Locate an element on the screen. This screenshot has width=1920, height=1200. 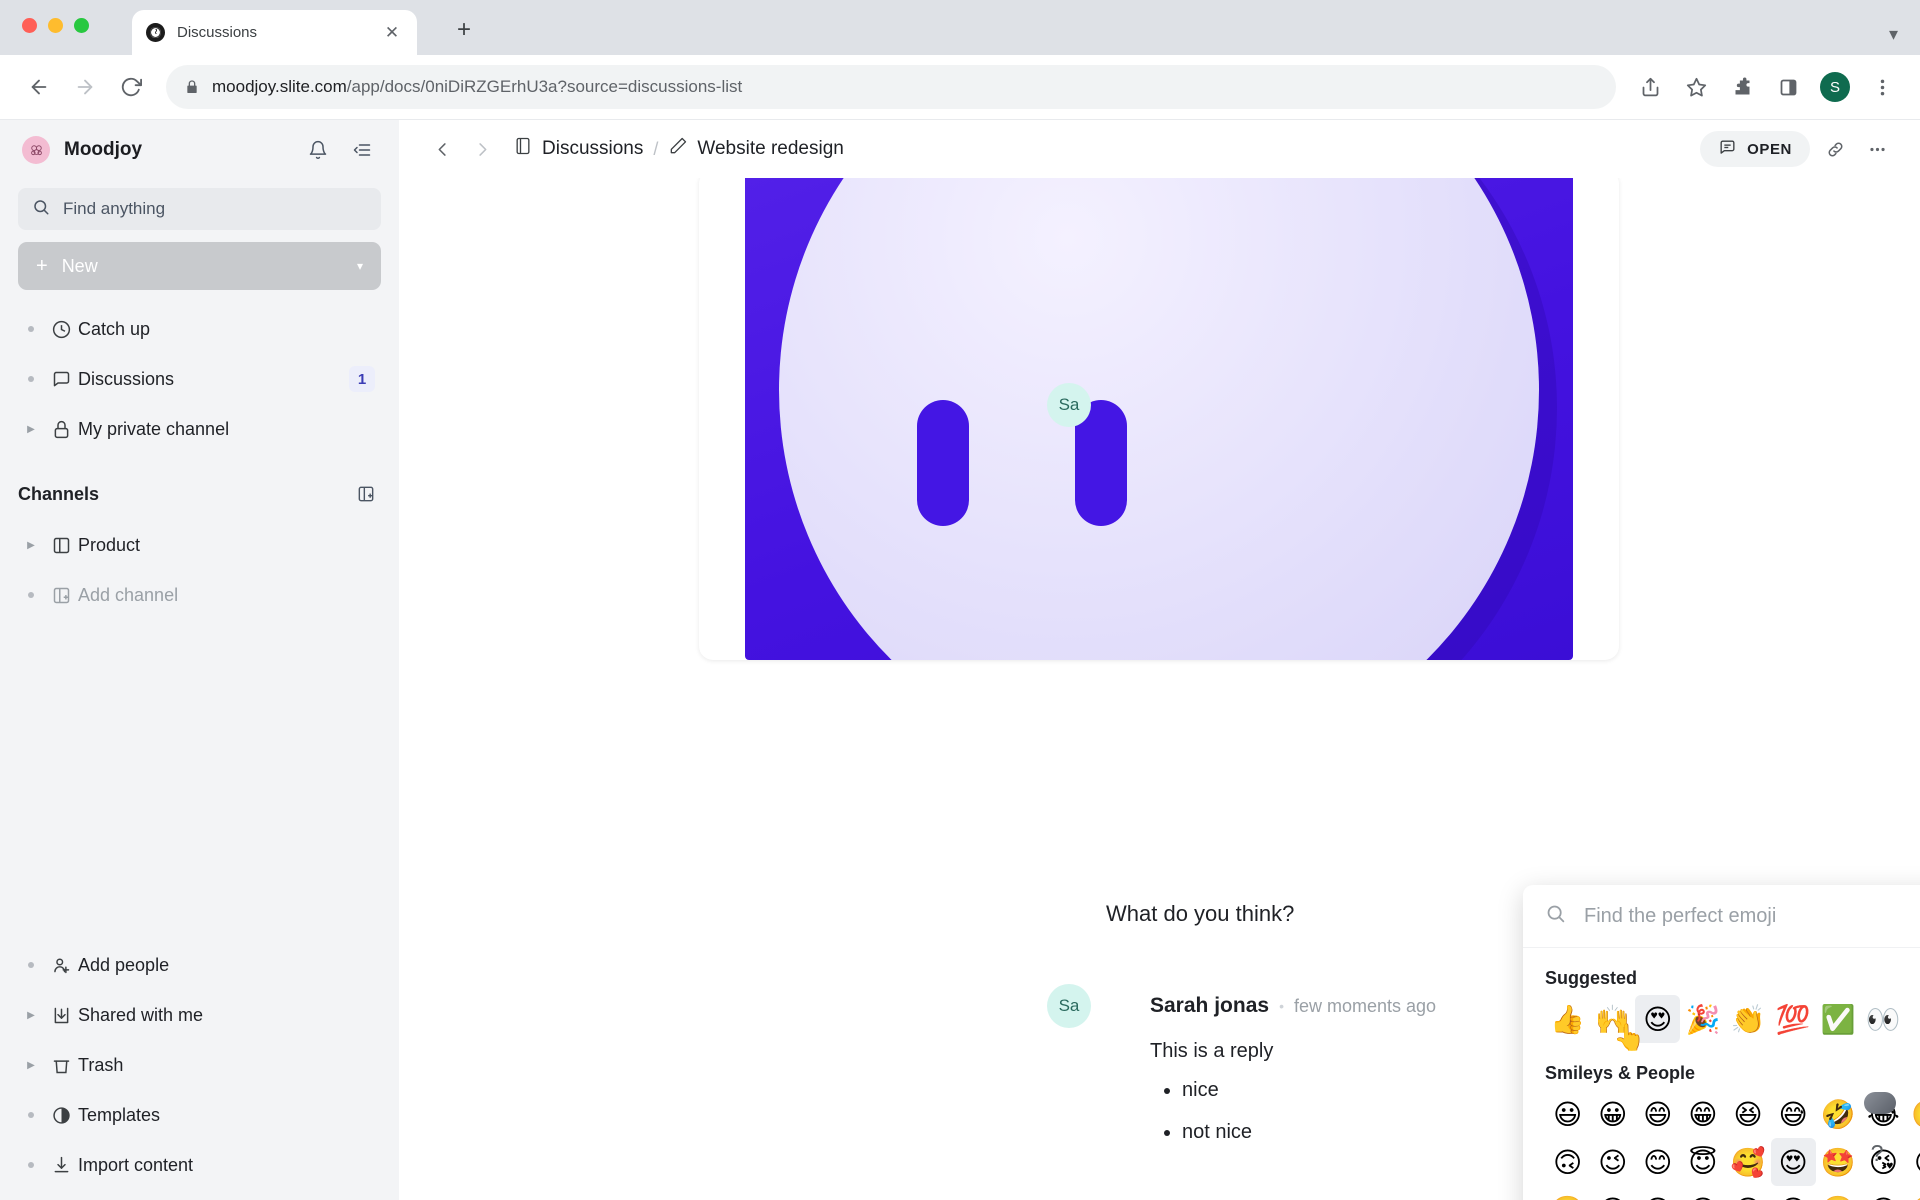
close-icon: ✕ is located at coordinates (392, 33).